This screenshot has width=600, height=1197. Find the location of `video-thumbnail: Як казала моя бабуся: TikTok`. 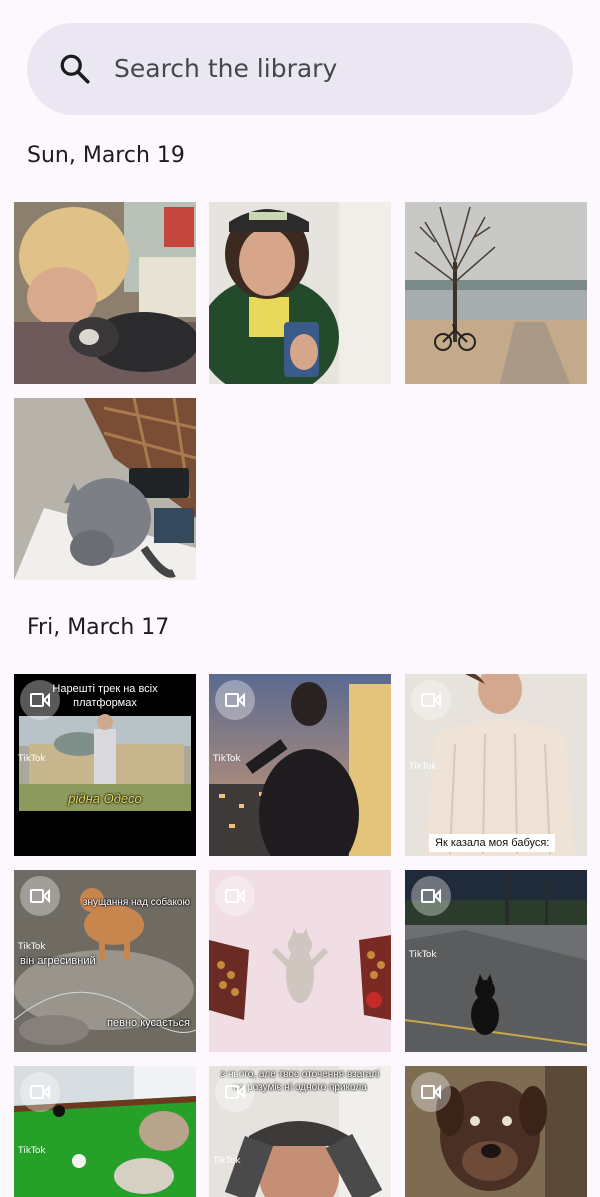

video-thumbnail: Як казала моя бабуся: TikTok is located at coordinates (496, 765).